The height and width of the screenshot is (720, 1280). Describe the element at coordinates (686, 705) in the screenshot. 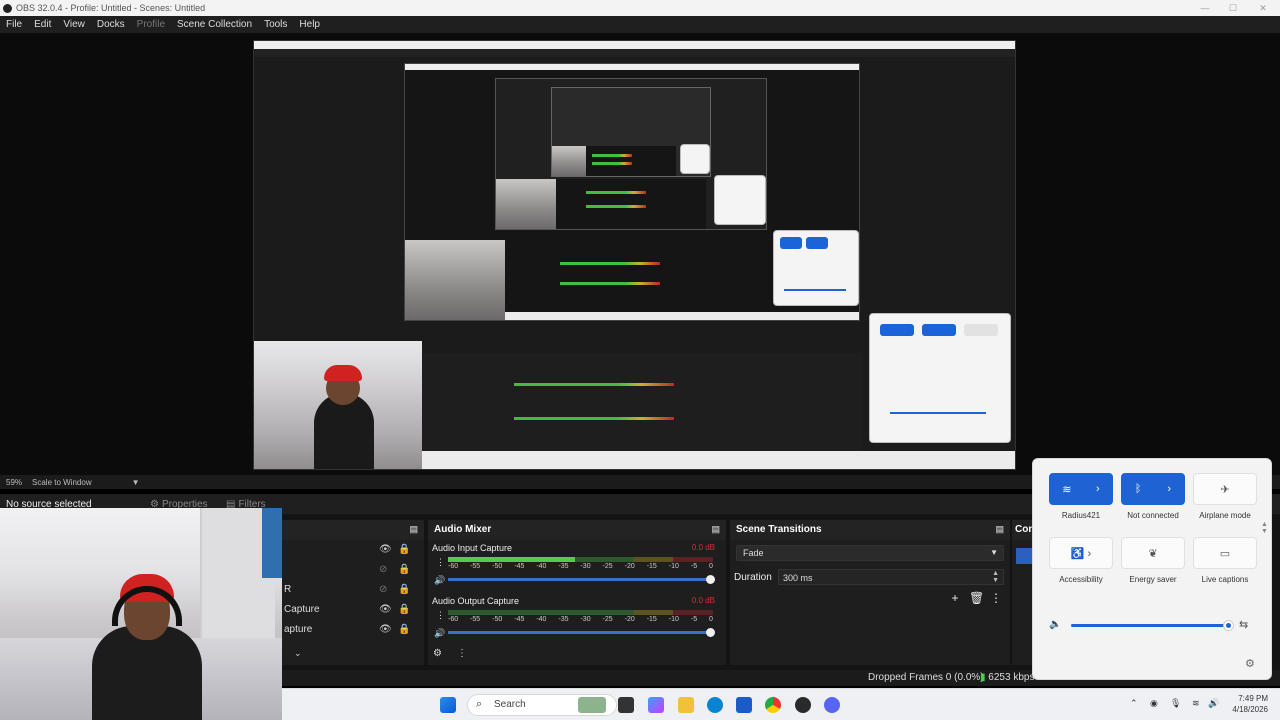

I see `file-explorer-icon` at that location.